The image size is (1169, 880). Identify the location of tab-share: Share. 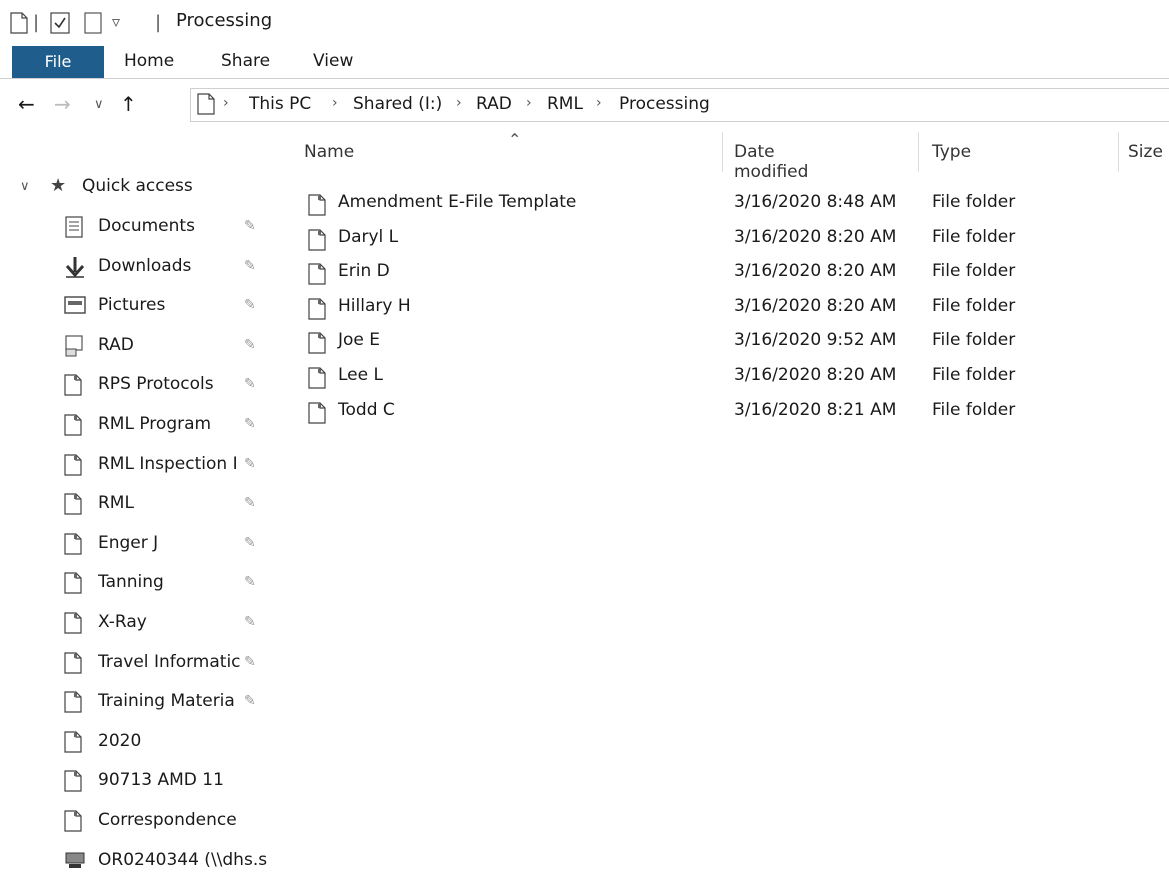
(245, 61).